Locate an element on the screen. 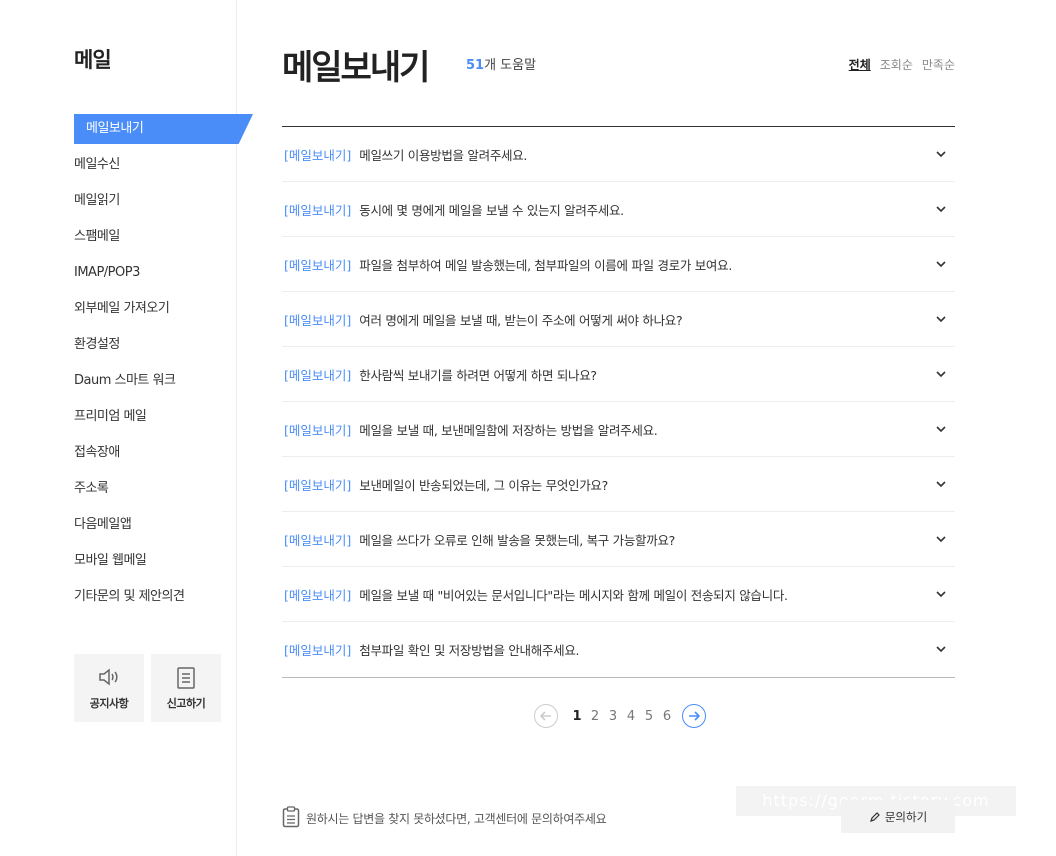 Image resolution: width=1056 pixels, height=856 pixels. faq-question: 첨부파일 확인 및 저장방법을 안내해주세요. is located at coordinates (469, 650).